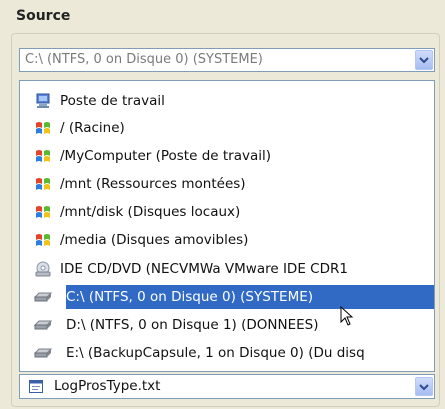  Describe the element at coordinates (43, 16) in the screenshot. I see `section-title: Source` at that location.